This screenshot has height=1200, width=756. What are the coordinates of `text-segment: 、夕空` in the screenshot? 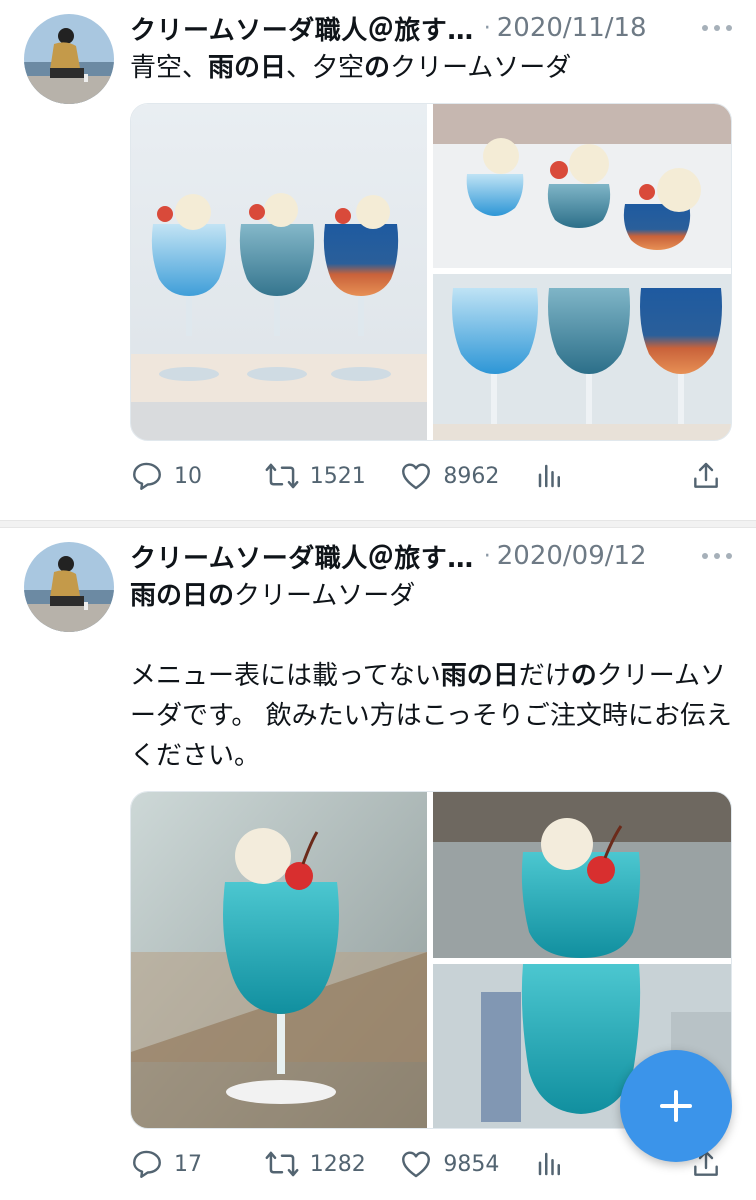 It's located at (325, 68).